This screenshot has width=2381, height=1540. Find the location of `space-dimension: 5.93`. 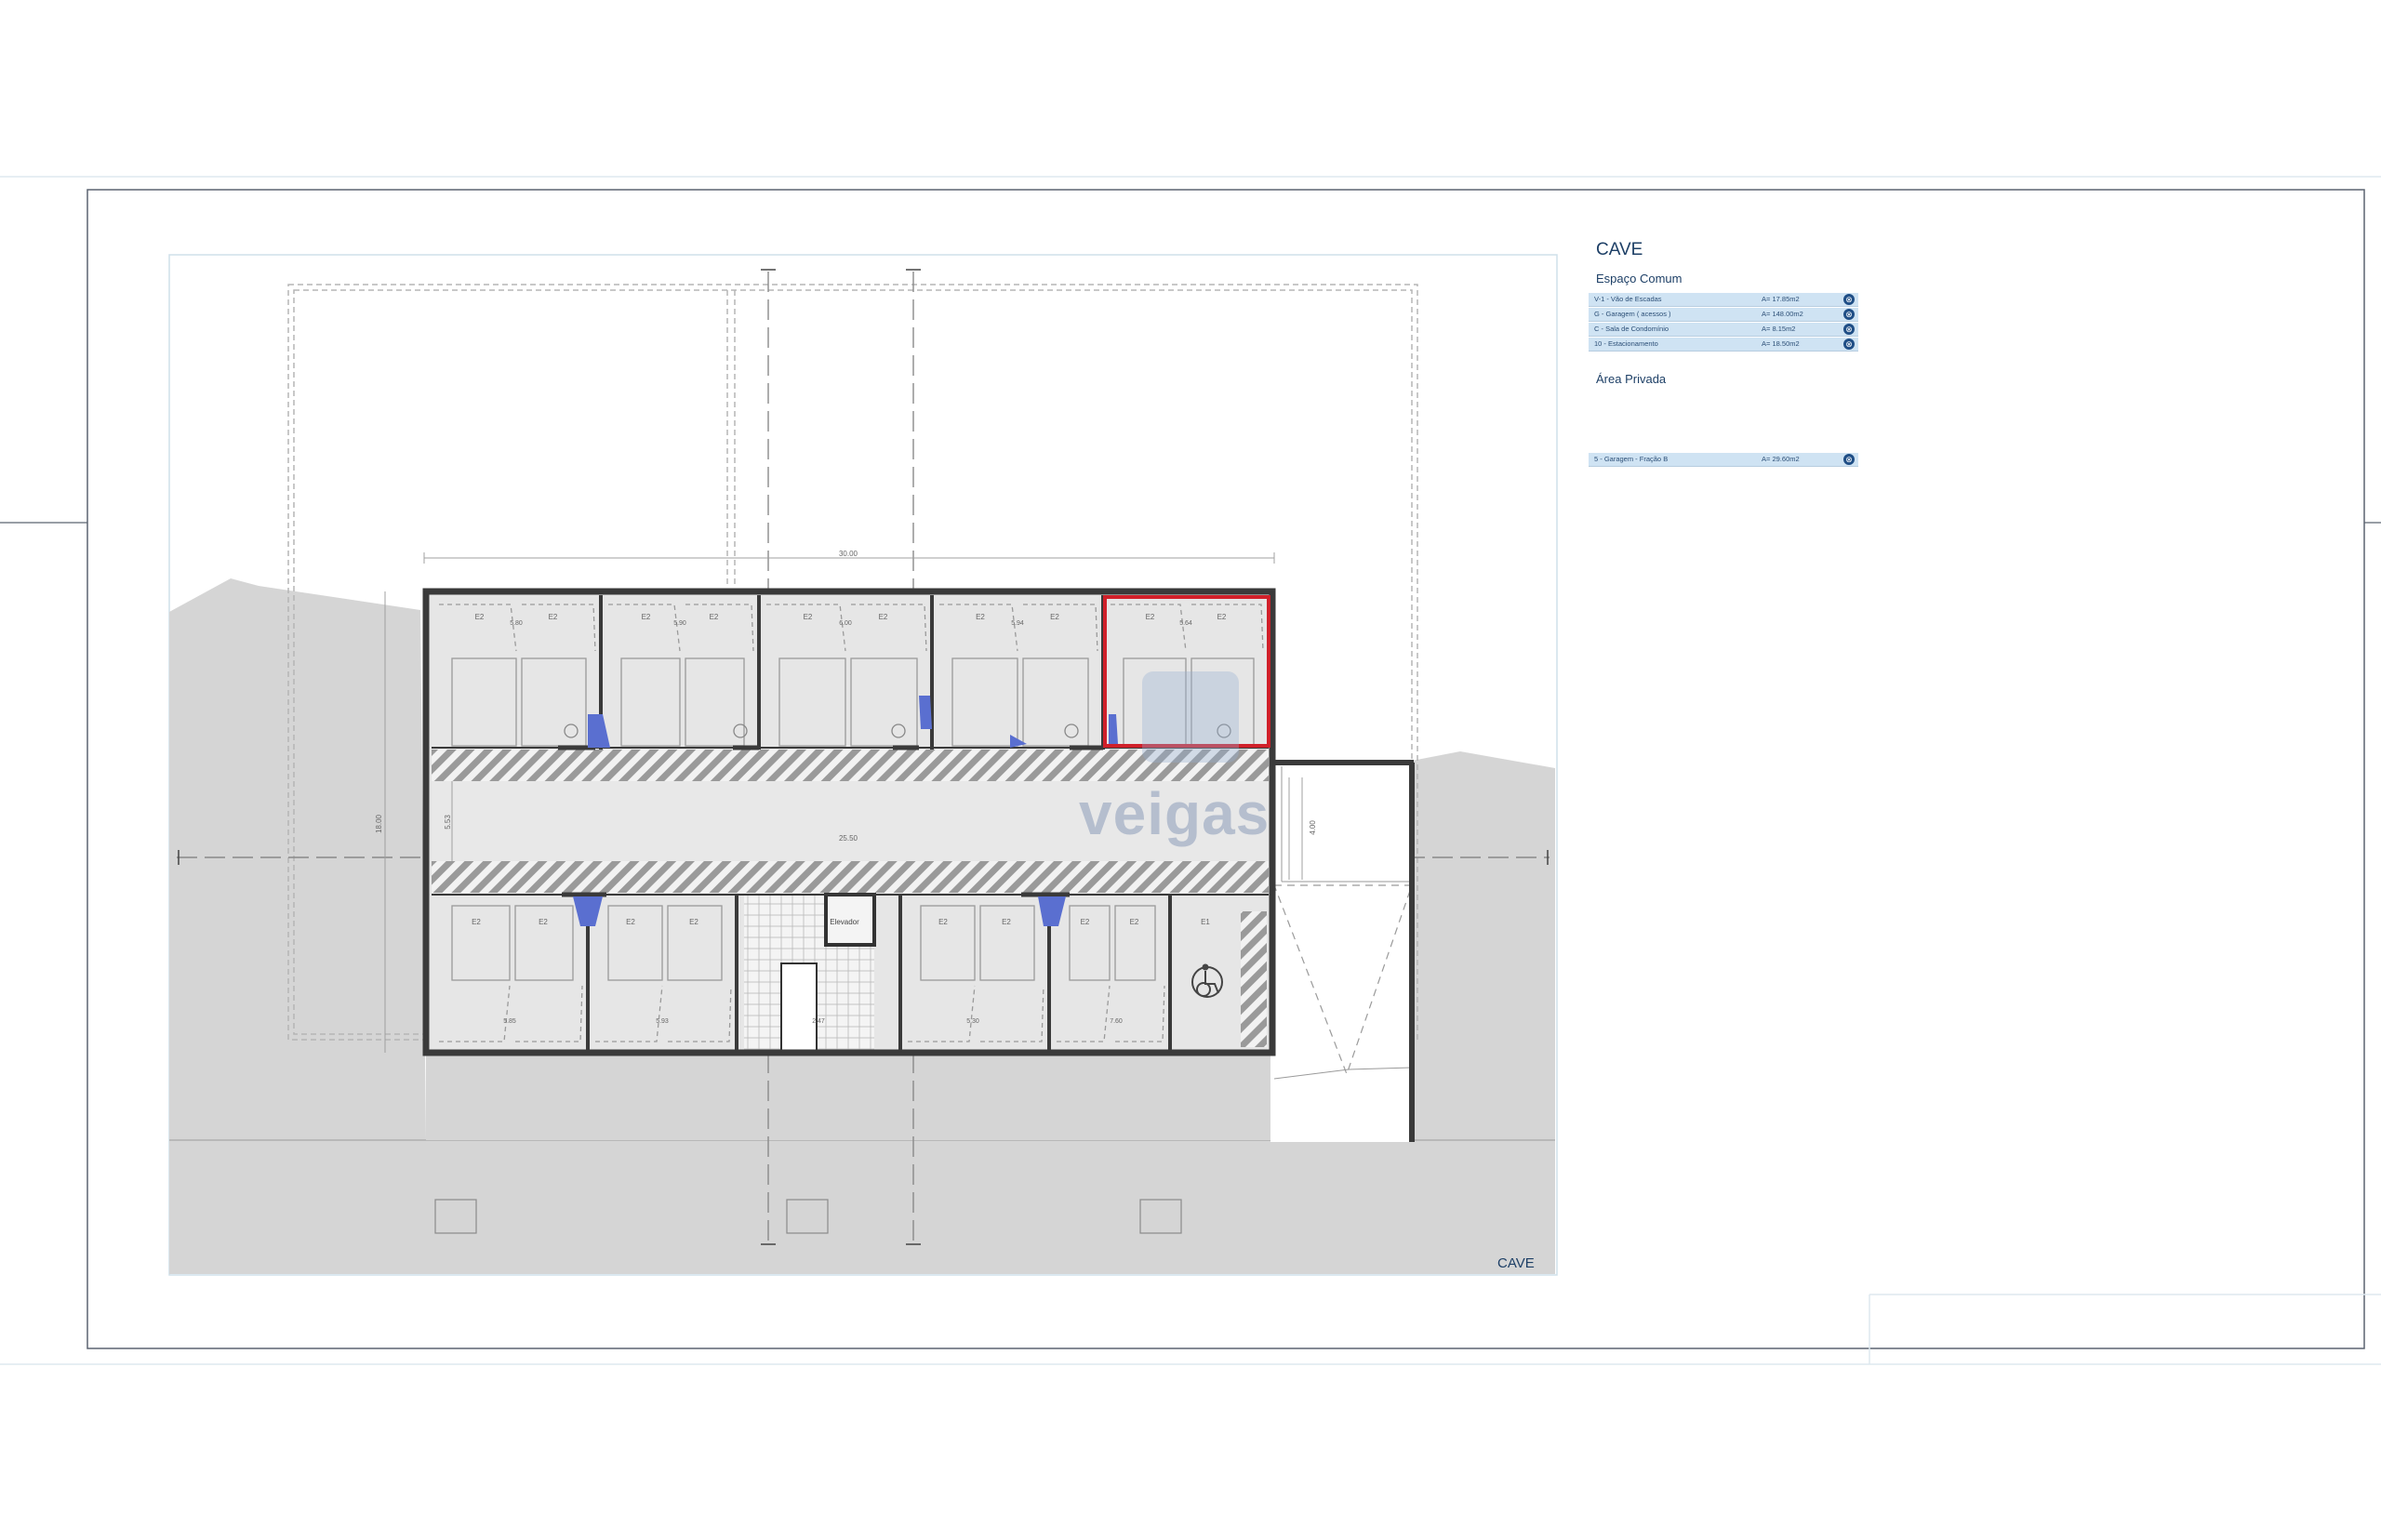

space-dimension: 5.93 is located at coordinates (662, 1021).